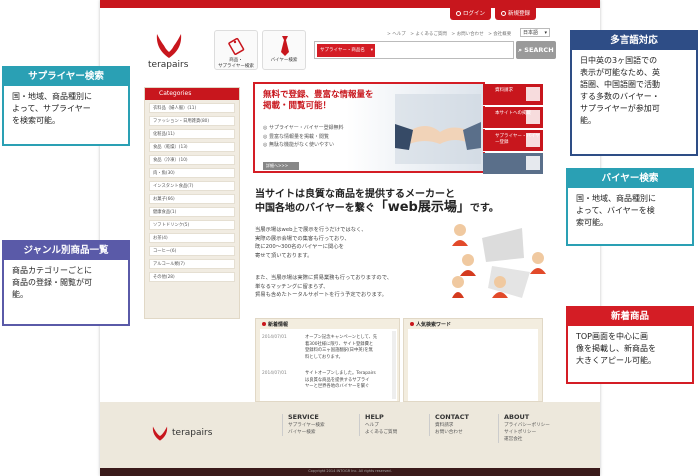 The height and width of the screenshot is (476, 700). I want to click on tie-icon, so click(285, 46).